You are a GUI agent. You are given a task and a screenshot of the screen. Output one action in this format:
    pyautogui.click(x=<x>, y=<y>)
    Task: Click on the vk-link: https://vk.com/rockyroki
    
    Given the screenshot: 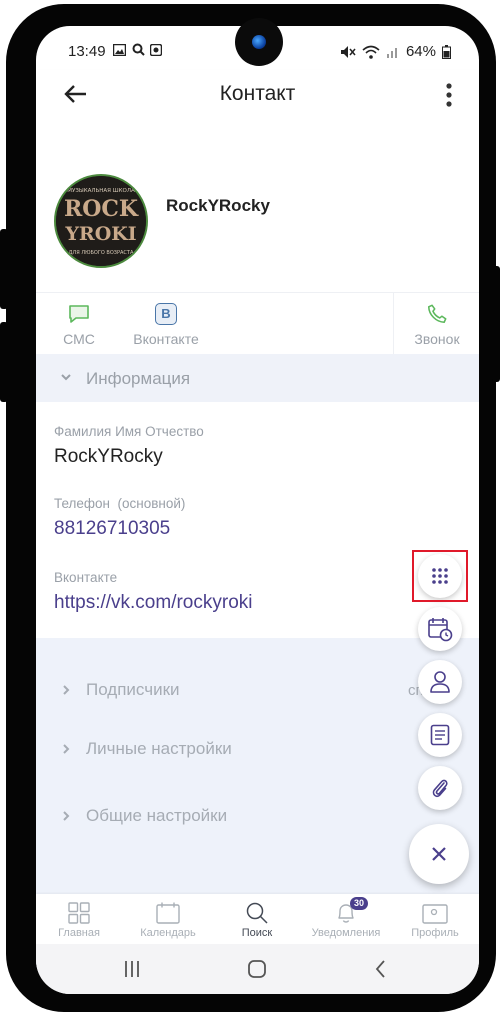 What is the action you would take?
    pyautogui.click(x=153, y=603)
    